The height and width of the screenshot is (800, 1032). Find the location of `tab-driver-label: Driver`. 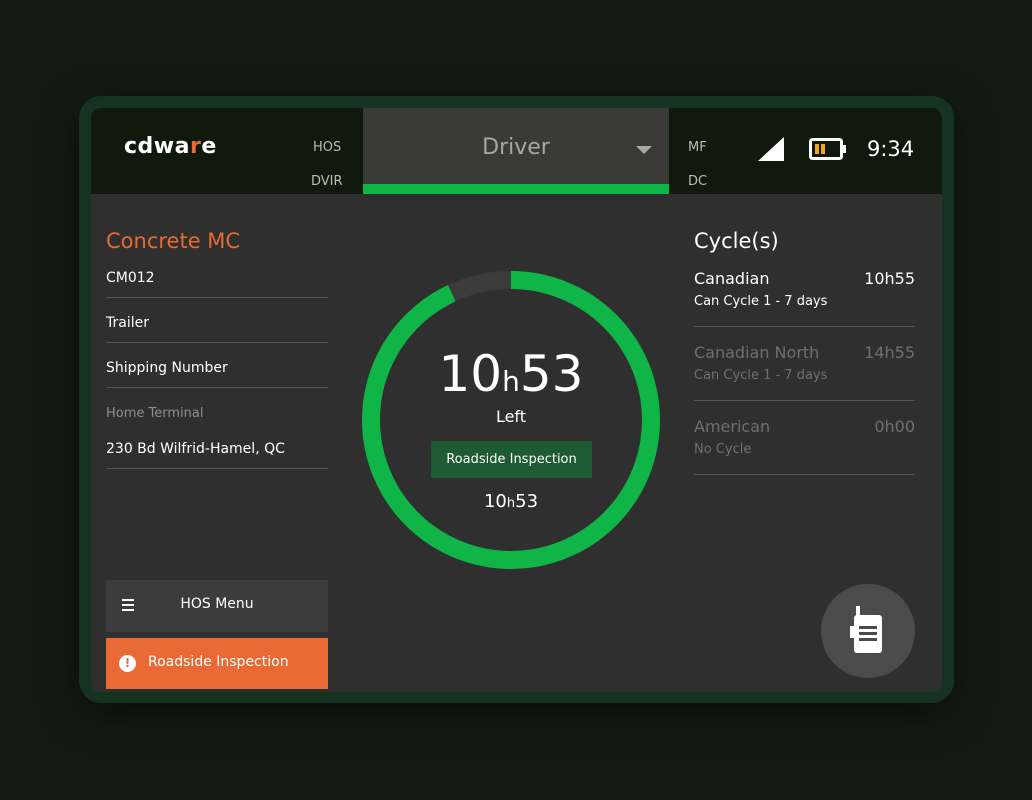

tab-driver-label: Driver is located at coordinates (516, 147).